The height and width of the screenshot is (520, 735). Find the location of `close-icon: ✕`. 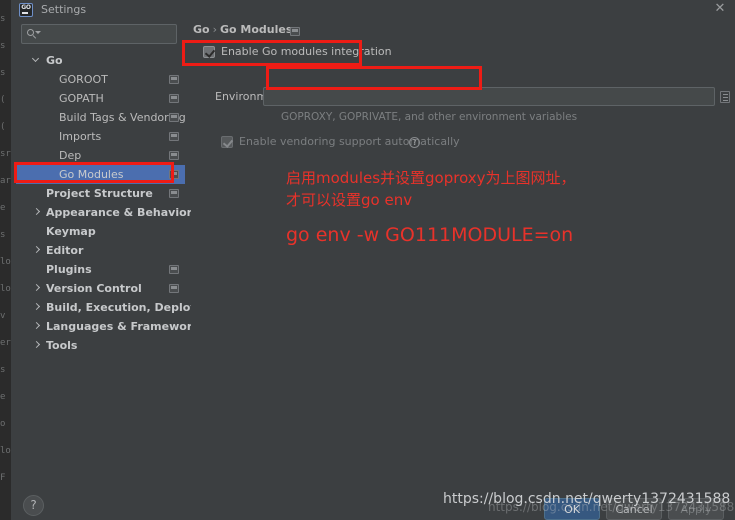

close-icon: ✕ is located at coordinates (720, 9).